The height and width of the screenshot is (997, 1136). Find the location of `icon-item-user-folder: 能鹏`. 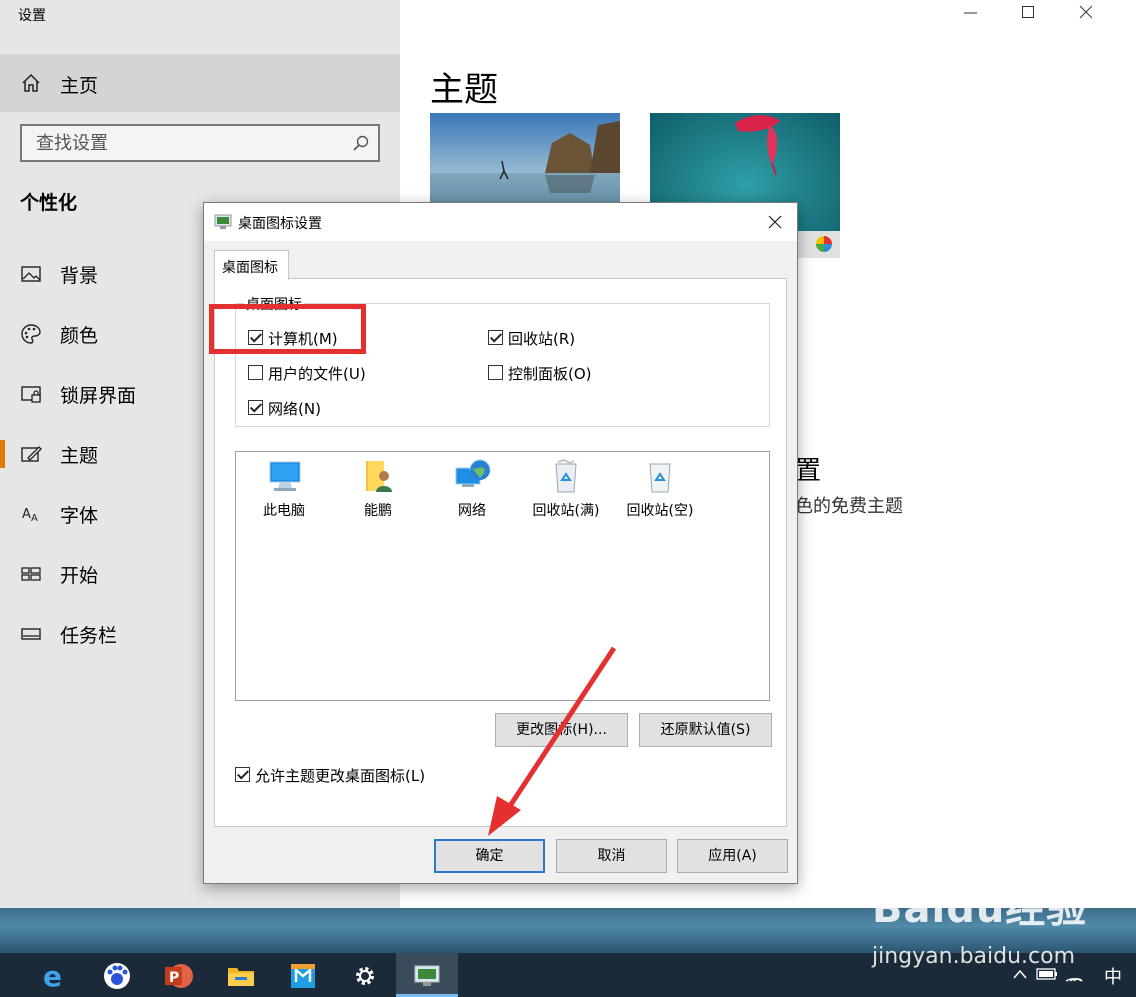

icon-item-user-folder: 能鹏 is located at coordinates (378, 488).